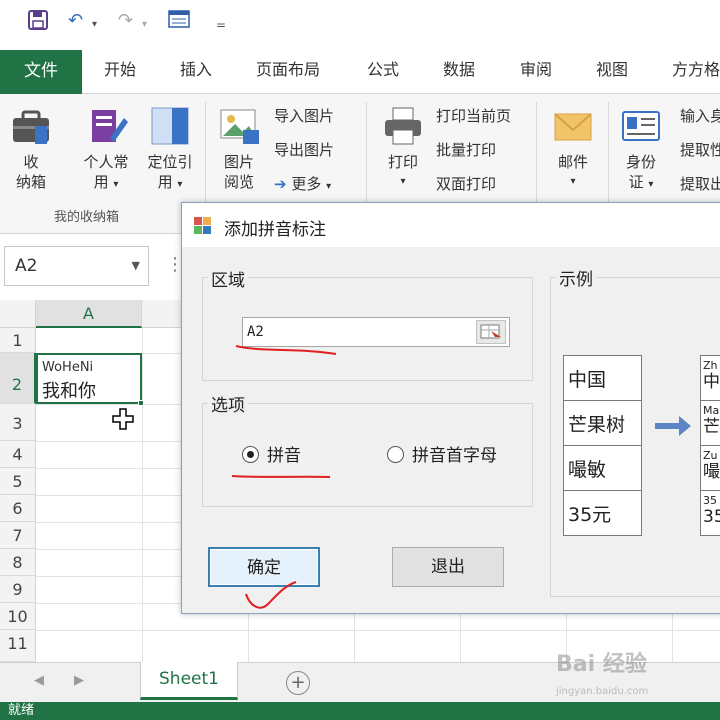 The width and height of the screenshot is (720, 720). Describe the element at coordinates (710, 455) in the screenshot. I see `example-output-pinyin: Zu` at that location.